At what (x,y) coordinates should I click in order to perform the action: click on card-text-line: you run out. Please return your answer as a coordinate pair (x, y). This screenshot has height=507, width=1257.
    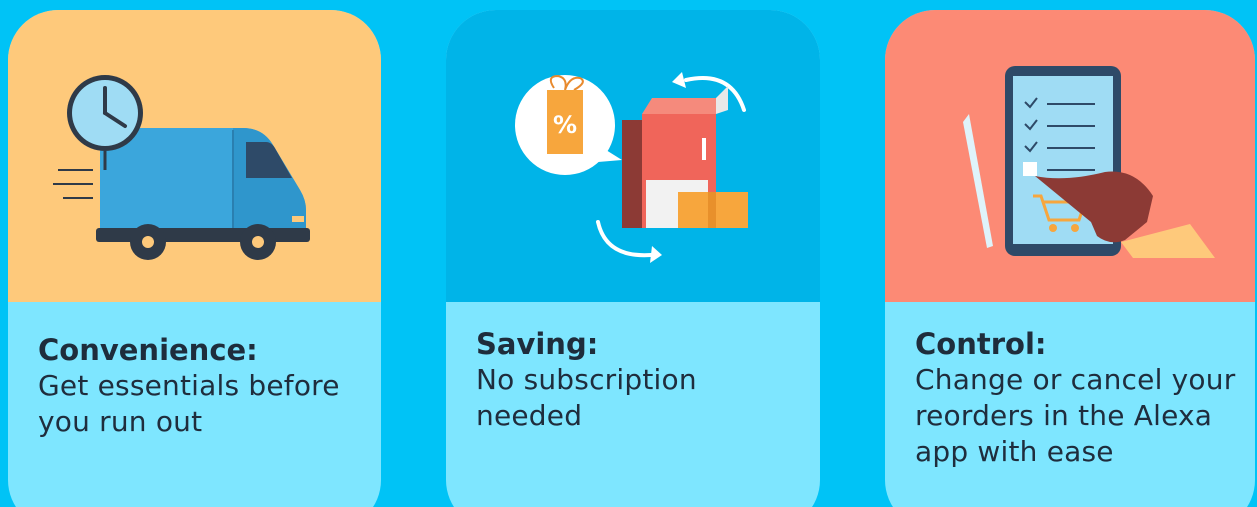
    Looking at the image, I should click on (120, 421).